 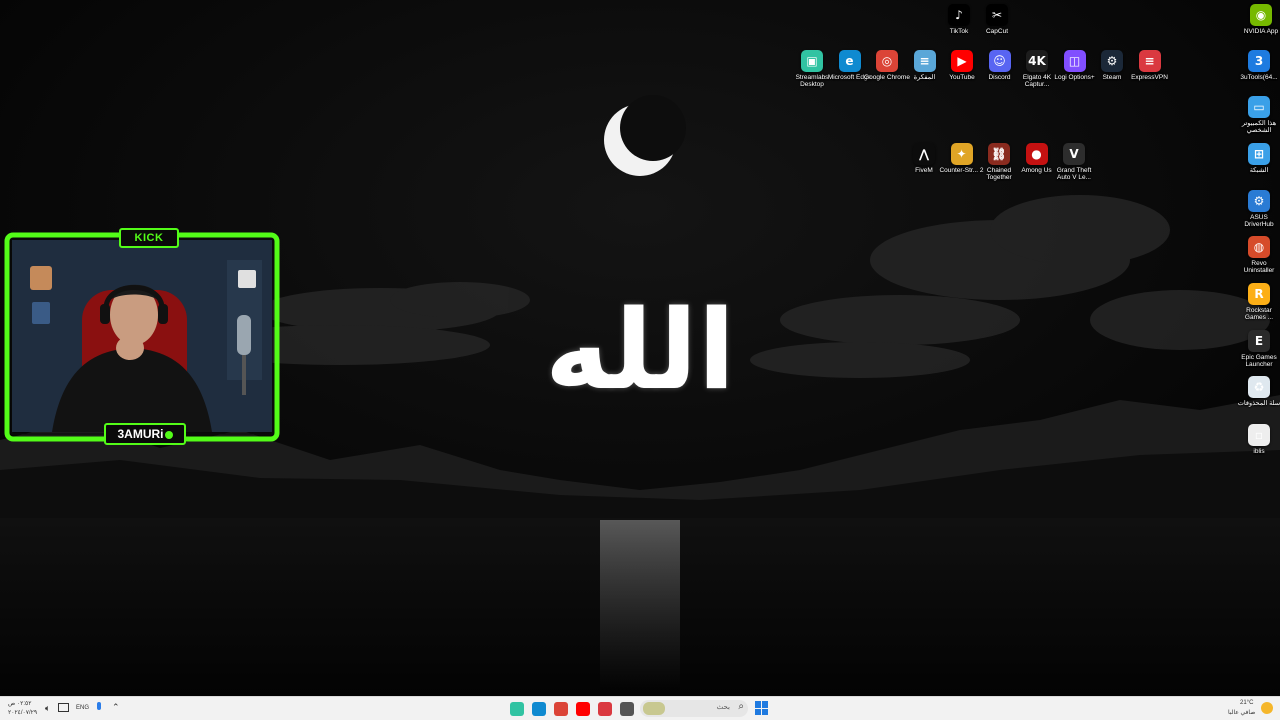 I want to click on streamer-name-badge: 3AMURi, so click(x=145, y=434).